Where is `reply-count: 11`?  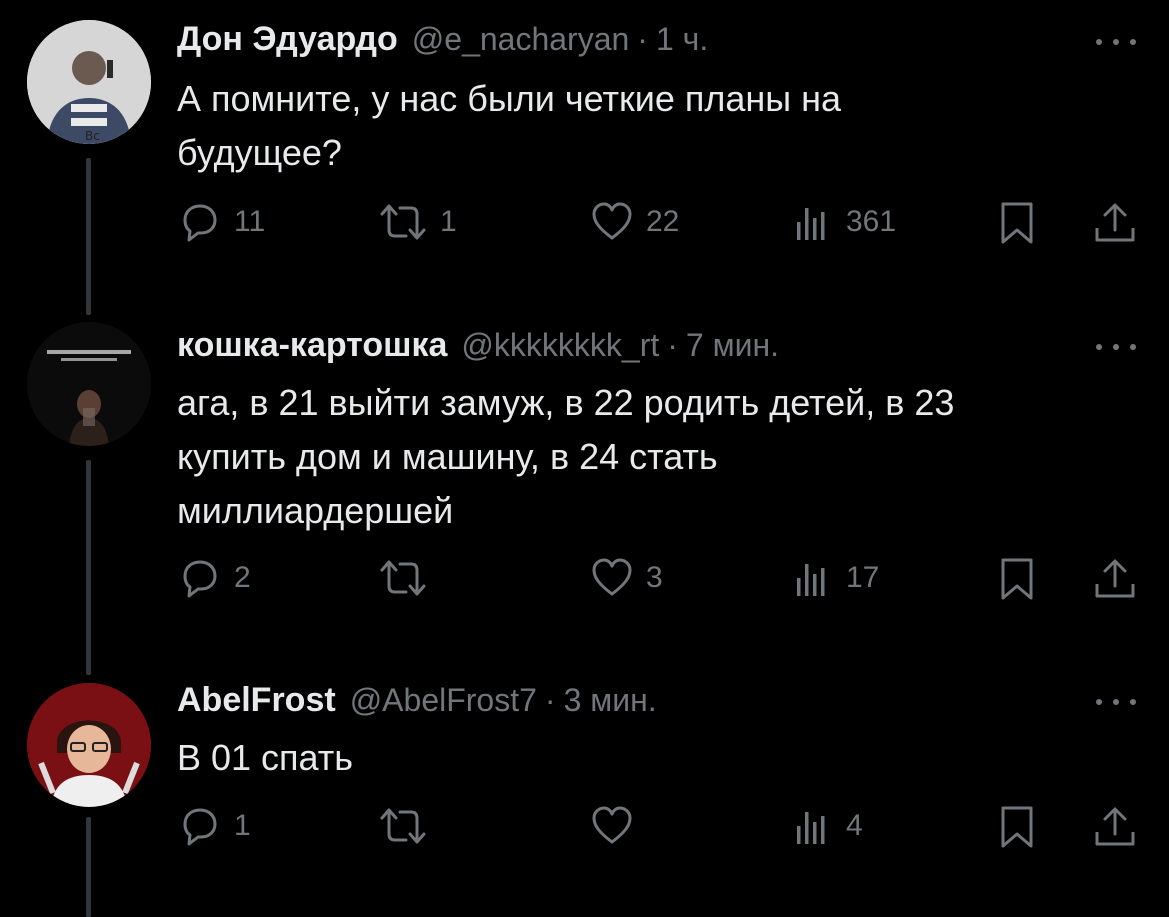 reply-count: 11 is located at coordinates (250, 221).